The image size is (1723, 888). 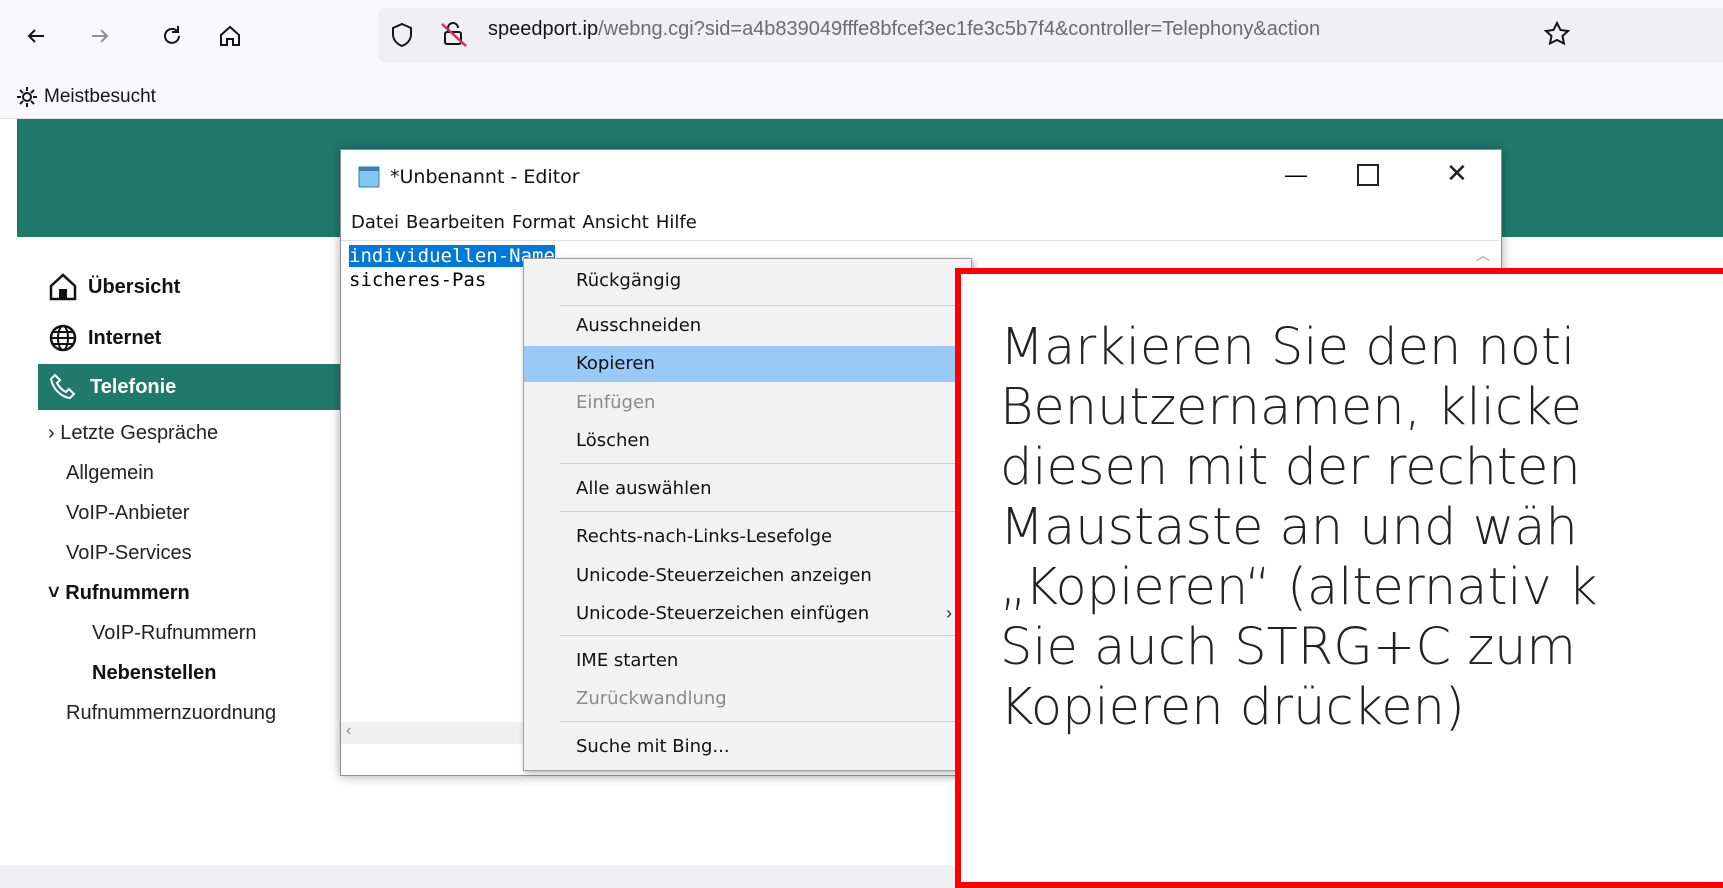 I want to click on nav-internet: Internet, so click(x=104, y=338).